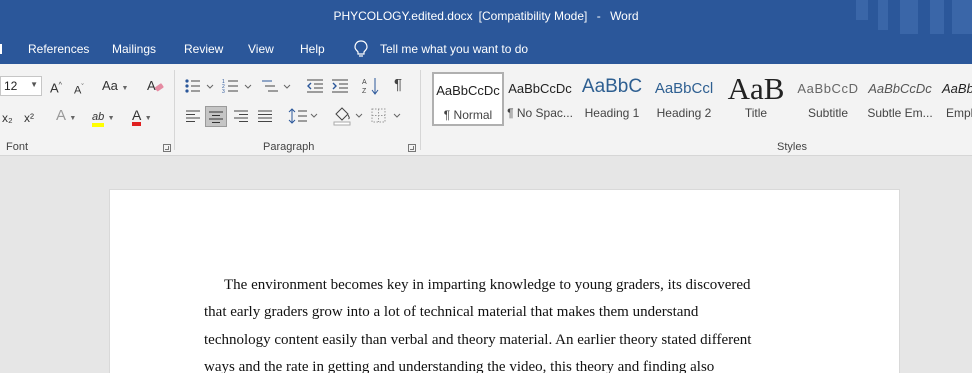  I want to click on show-formatting-marks-button: ¶, so click(398, 85).